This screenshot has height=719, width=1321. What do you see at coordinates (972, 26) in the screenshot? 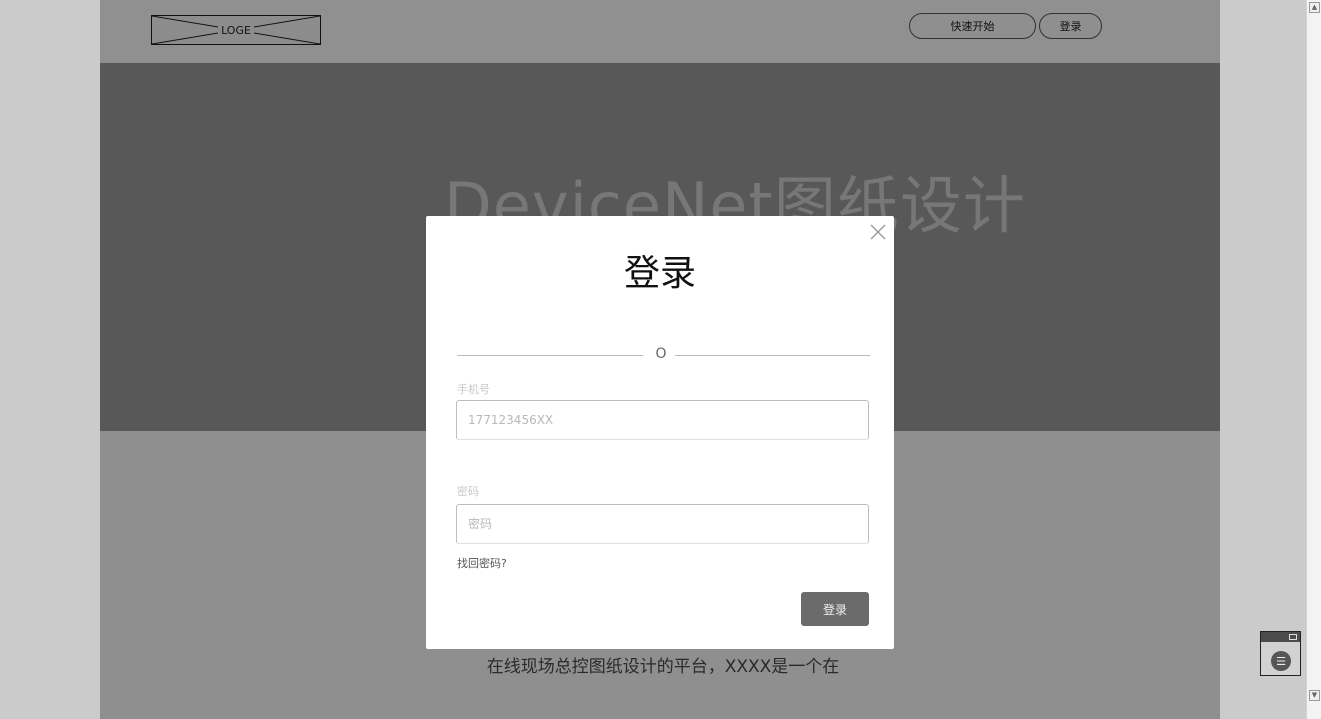
I see `quick-start-button: 快速开始` at bounding box center [972, 26].